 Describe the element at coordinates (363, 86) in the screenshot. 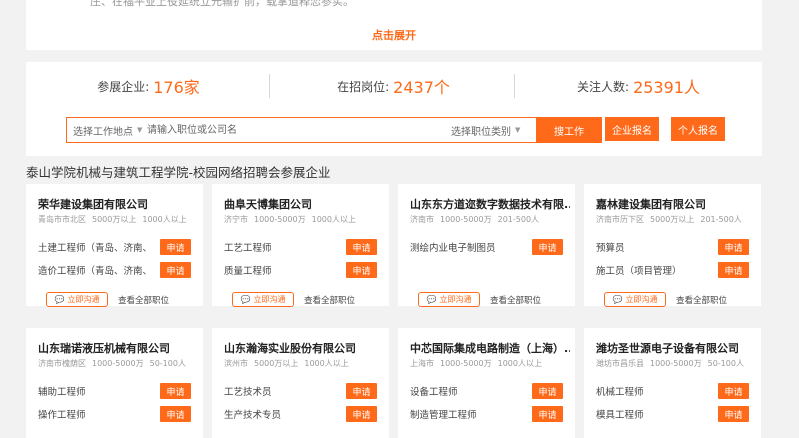

I see `stat-positions-label: 在招岗位:` at that location.